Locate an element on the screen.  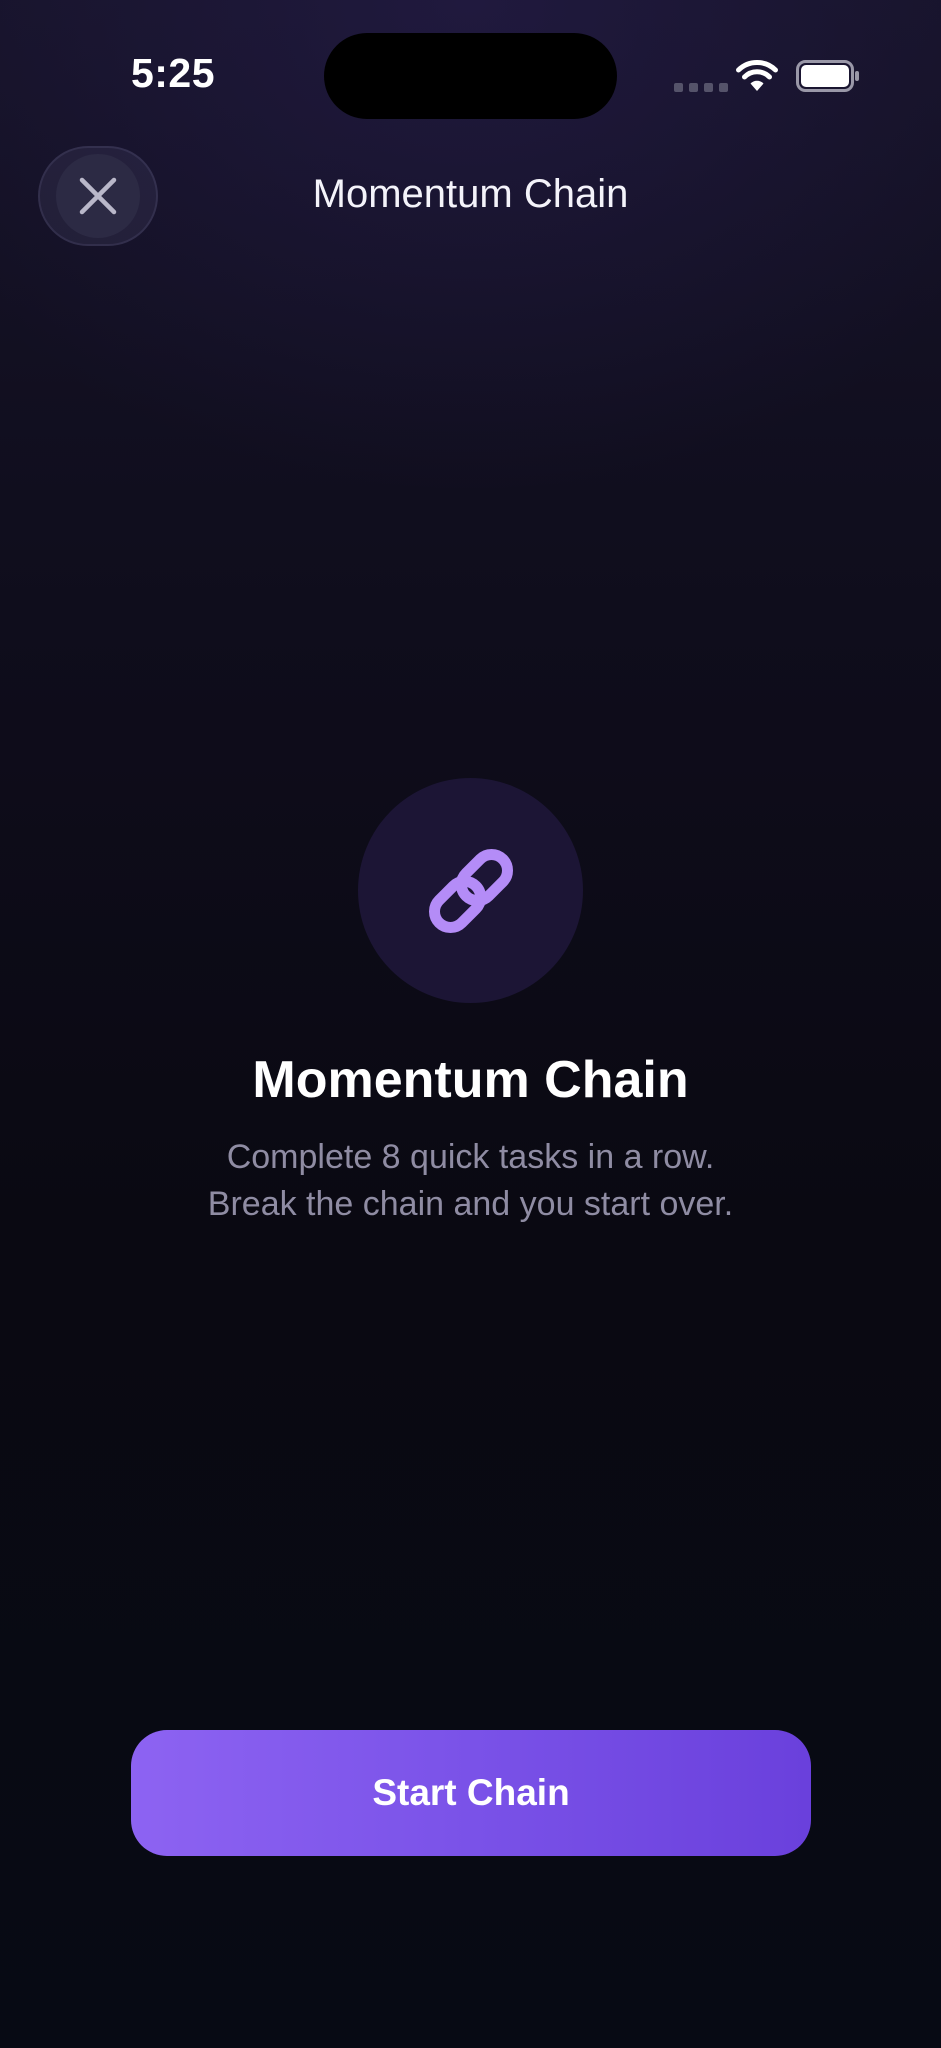
status-time: 5:25 is located at coordinates (173, 73).